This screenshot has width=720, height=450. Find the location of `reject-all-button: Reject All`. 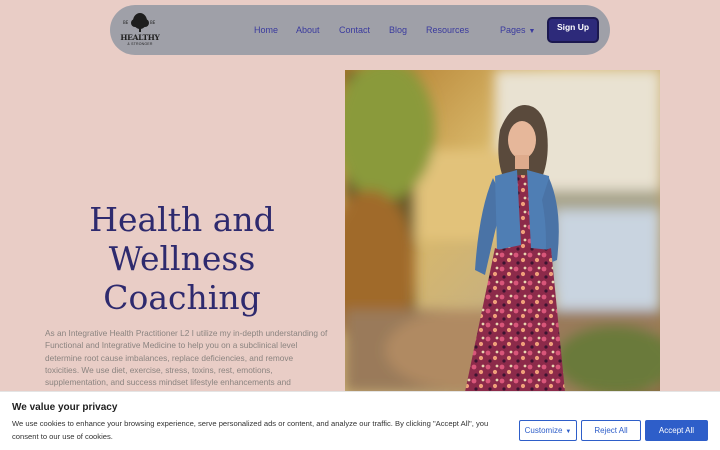

reject-all-button: Reject All is located at coordinates (611, 430).